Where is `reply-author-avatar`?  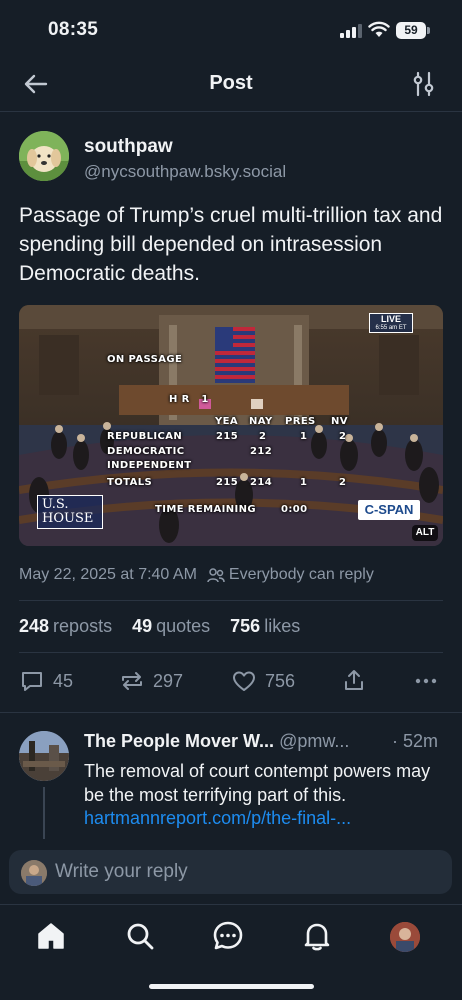
reply-author-avatar is located at coordinates (44, 756).